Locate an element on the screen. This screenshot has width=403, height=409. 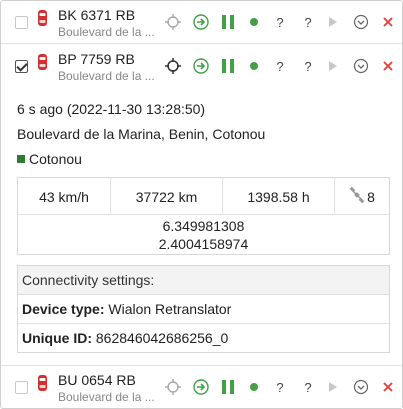
device-type-value: Wialon Retranslator is located at coordinates (170, 309).